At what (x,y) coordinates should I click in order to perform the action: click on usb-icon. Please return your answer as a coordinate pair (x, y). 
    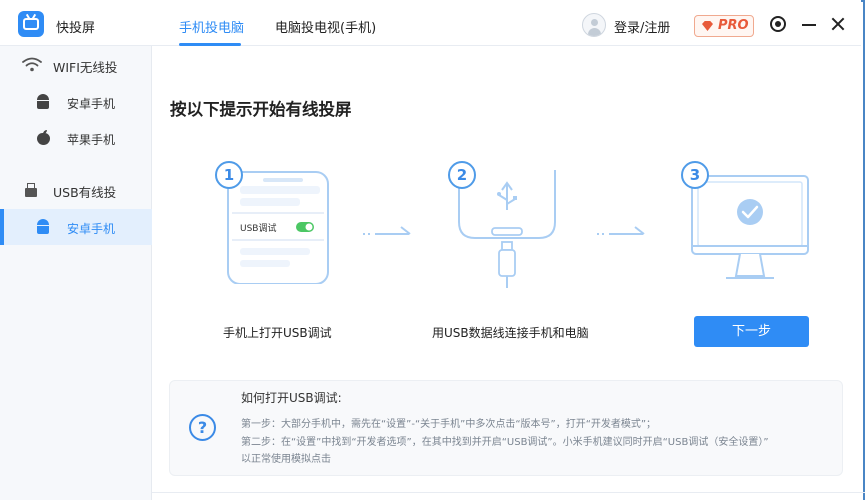
    Looking at the image, I should click on (31, 190).